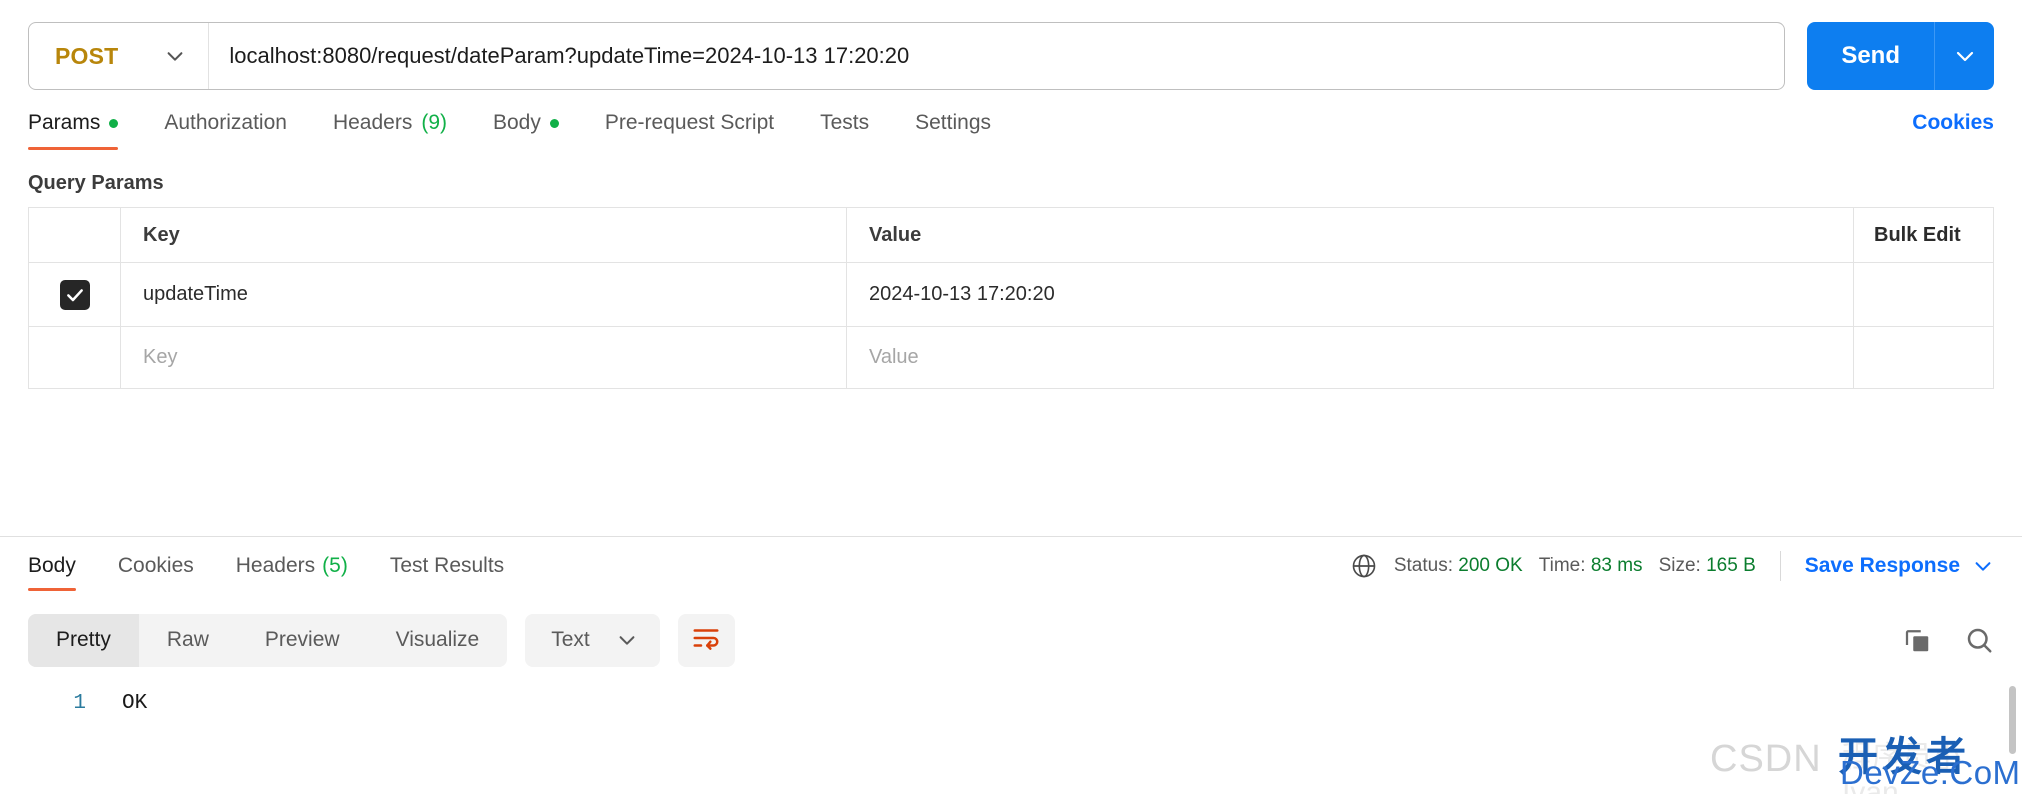 This screenshot has width=2022, height=794. I want to click on body-view-segmented-control: Pretty Raw Preview Visualize, so click(268, 640).